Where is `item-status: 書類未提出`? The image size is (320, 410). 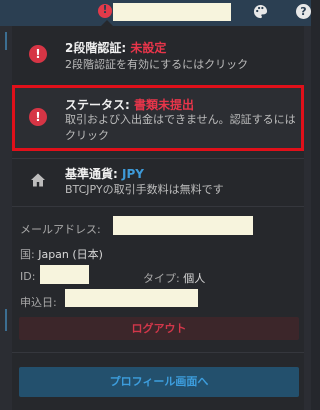 item-status: 書類未提出 is located at coordinates (164, 105).